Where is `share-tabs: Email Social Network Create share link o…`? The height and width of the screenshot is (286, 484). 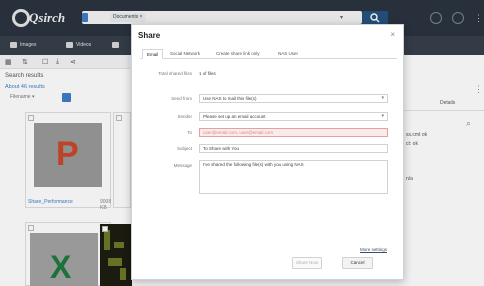 share-tabs: Email Social Network Create share link o… is located at coordinates (268, 54).